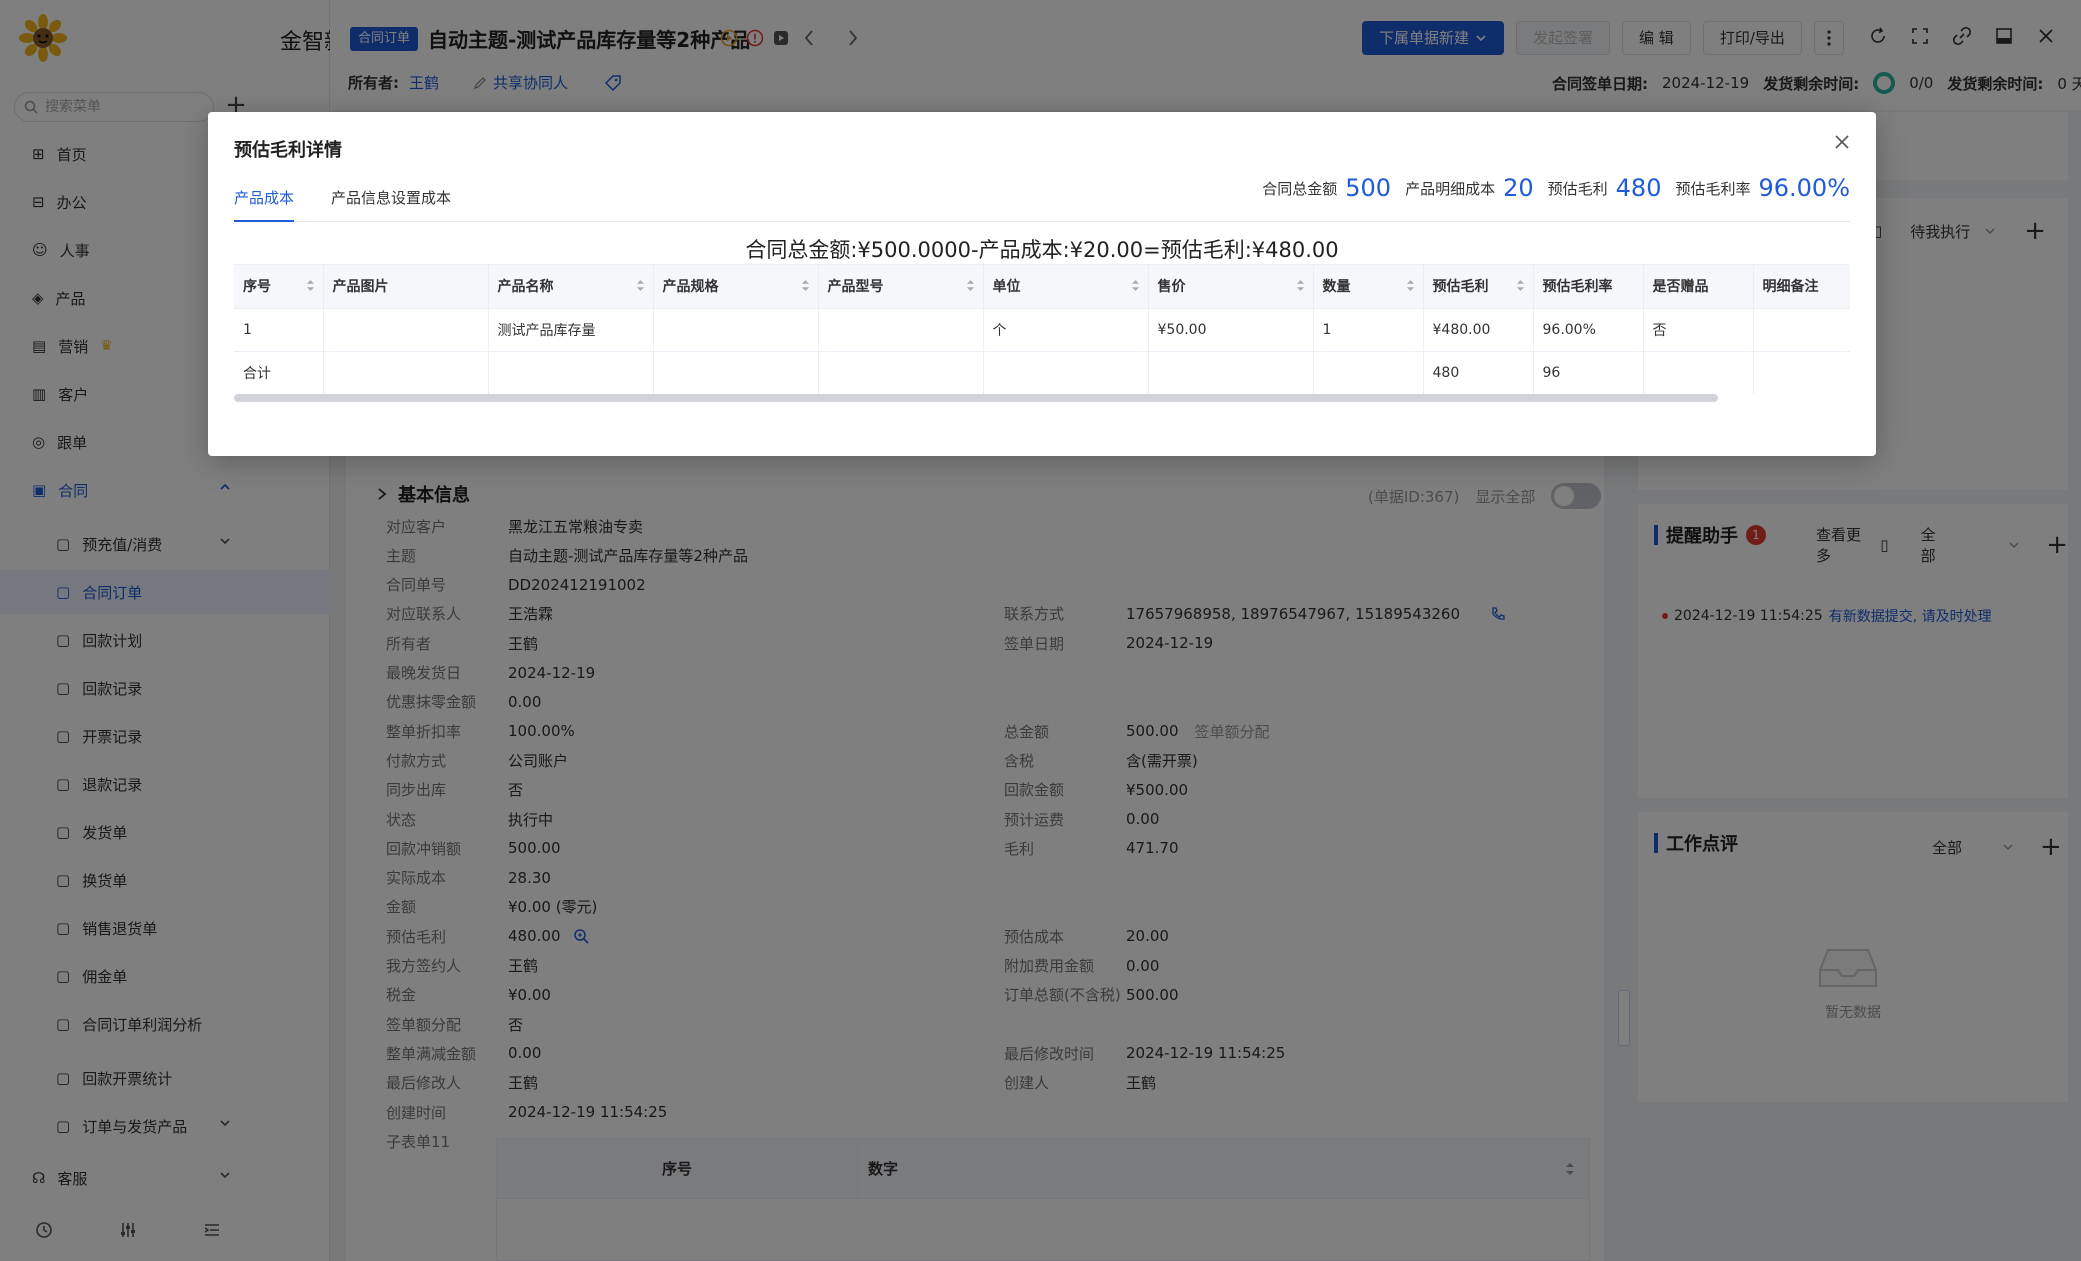 The width and height of the screenshot is (2081, 1261). What do you see at coordinates (1066, 287) in the screenshot?
I see `column-header: 单位` at bounding box center [1066, 287].